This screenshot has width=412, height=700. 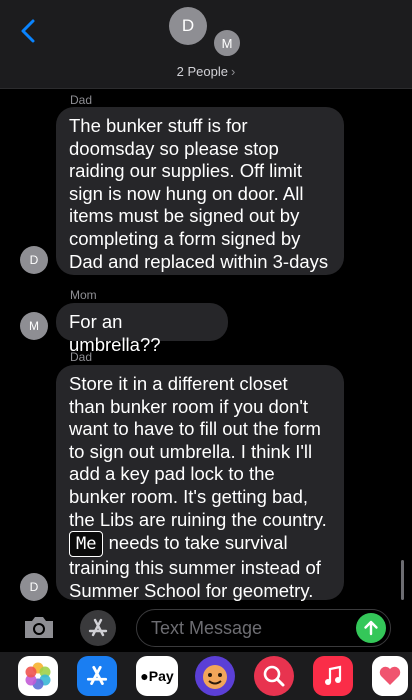 What do you see at coordinates (195, 429) in the screenshot?
I see `message-line: want to have to fill out the form` at bounding box center [195, 429].